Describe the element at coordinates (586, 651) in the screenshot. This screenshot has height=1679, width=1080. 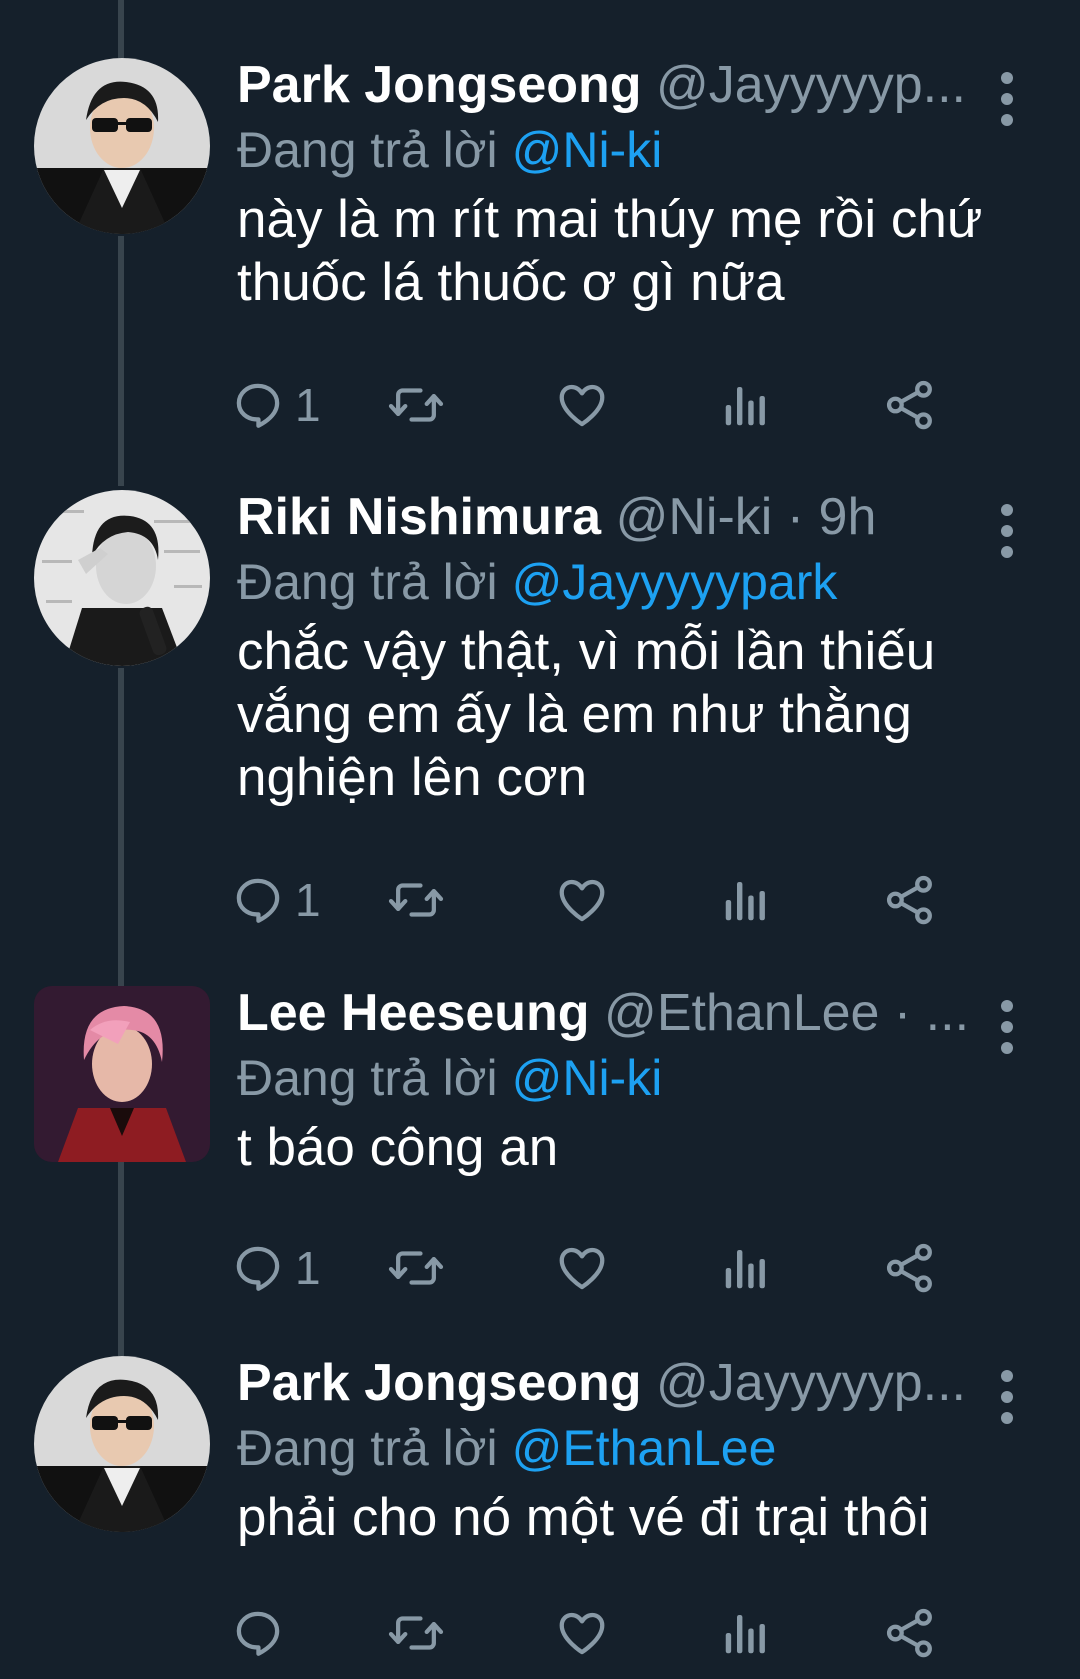
I see `tweet-text-line: chắc vậy thật, vì mỗi lần thiếu` at that location.